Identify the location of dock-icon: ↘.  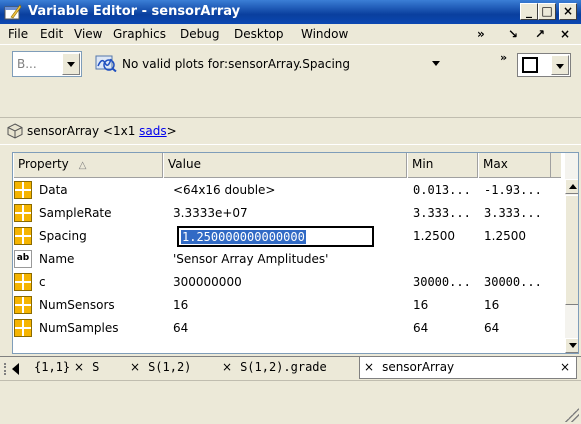
(513, 34).